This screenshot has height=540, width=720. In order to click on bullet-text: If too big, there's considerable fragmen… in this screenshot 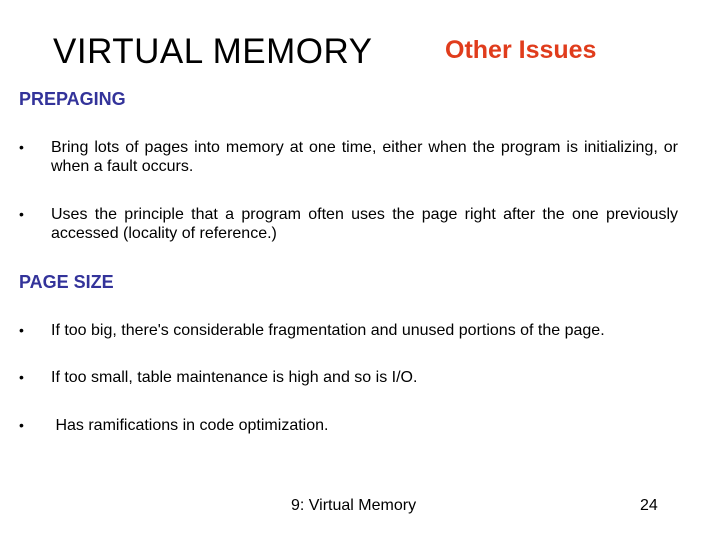, I will do `click(328, 330)`.